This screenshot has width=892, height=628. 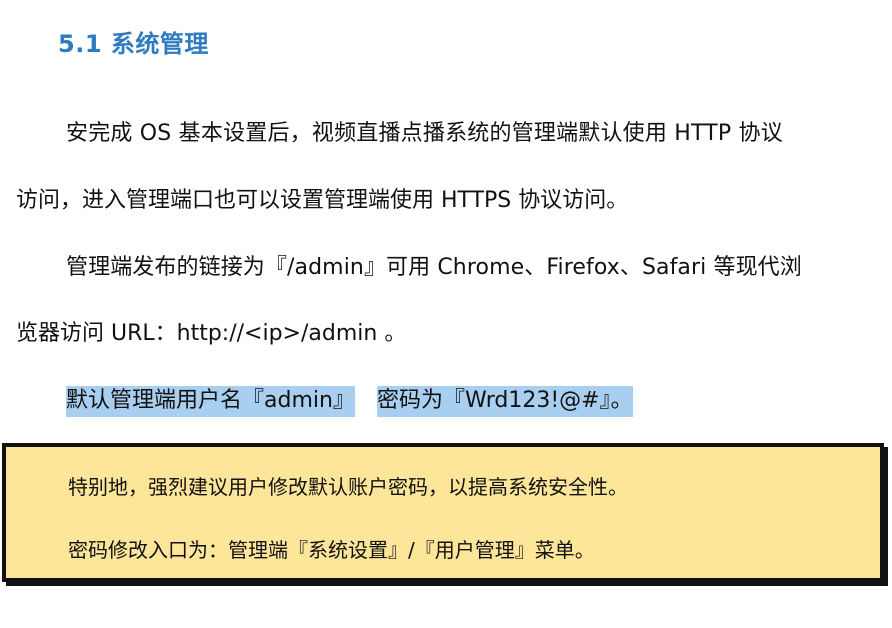 I want to click on credentials-line: 默认管理端用户名『admin』 密码为『Wrd123!@#』。, so click(x=349, y=401).